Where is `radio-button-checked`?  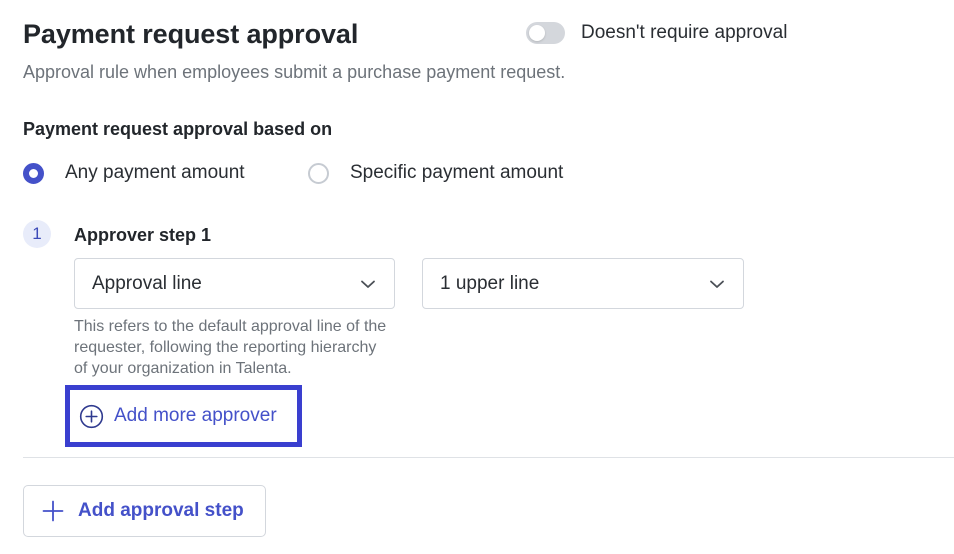
radio-button-checked is located at coordinates (33, 173).